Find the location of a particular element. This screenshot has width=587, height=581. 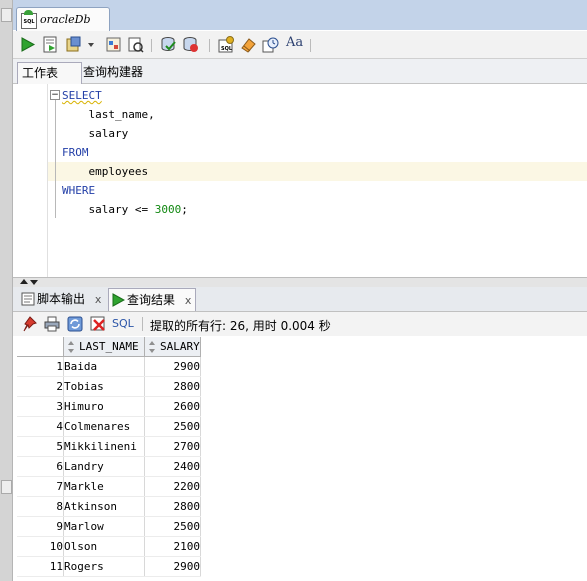

tab-worksheet-label: 工作表 is located at coordinates (40, 73).